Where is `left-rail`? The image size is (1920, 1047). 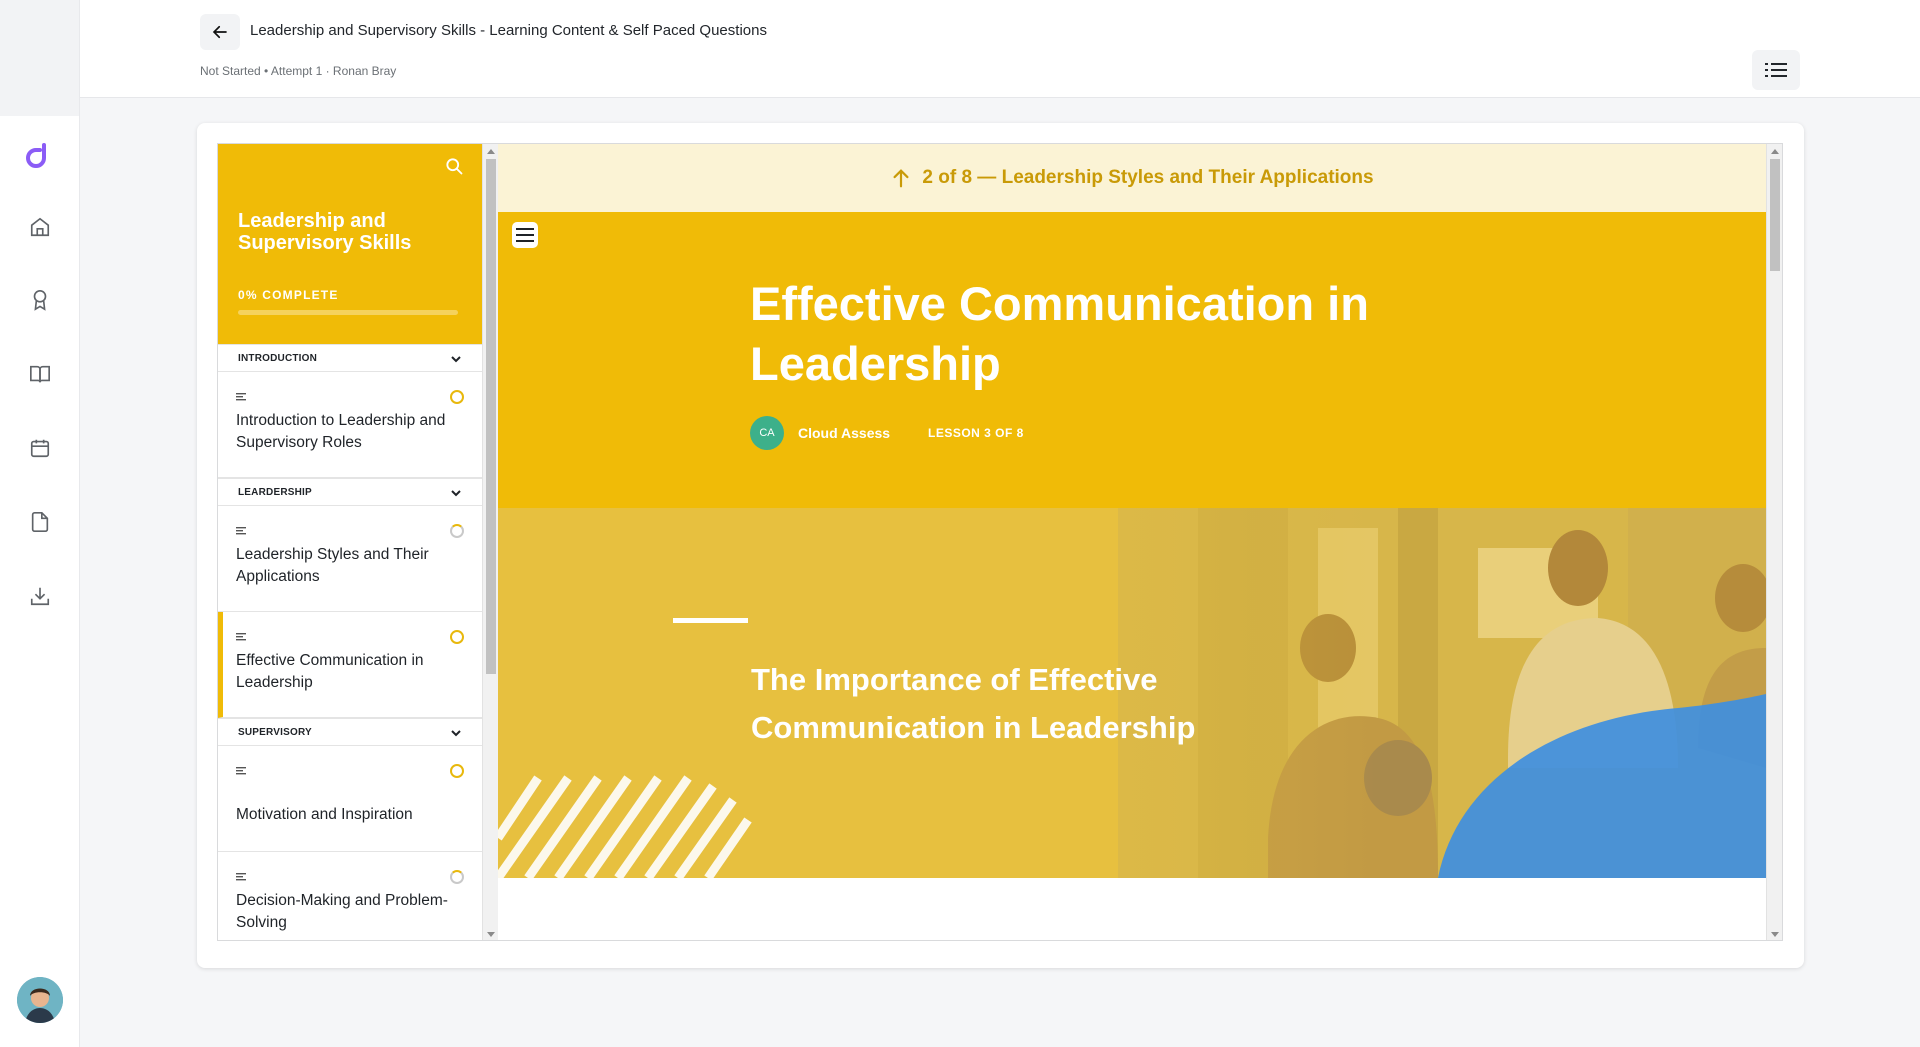
left-rail is located at coordinates (40, 523).